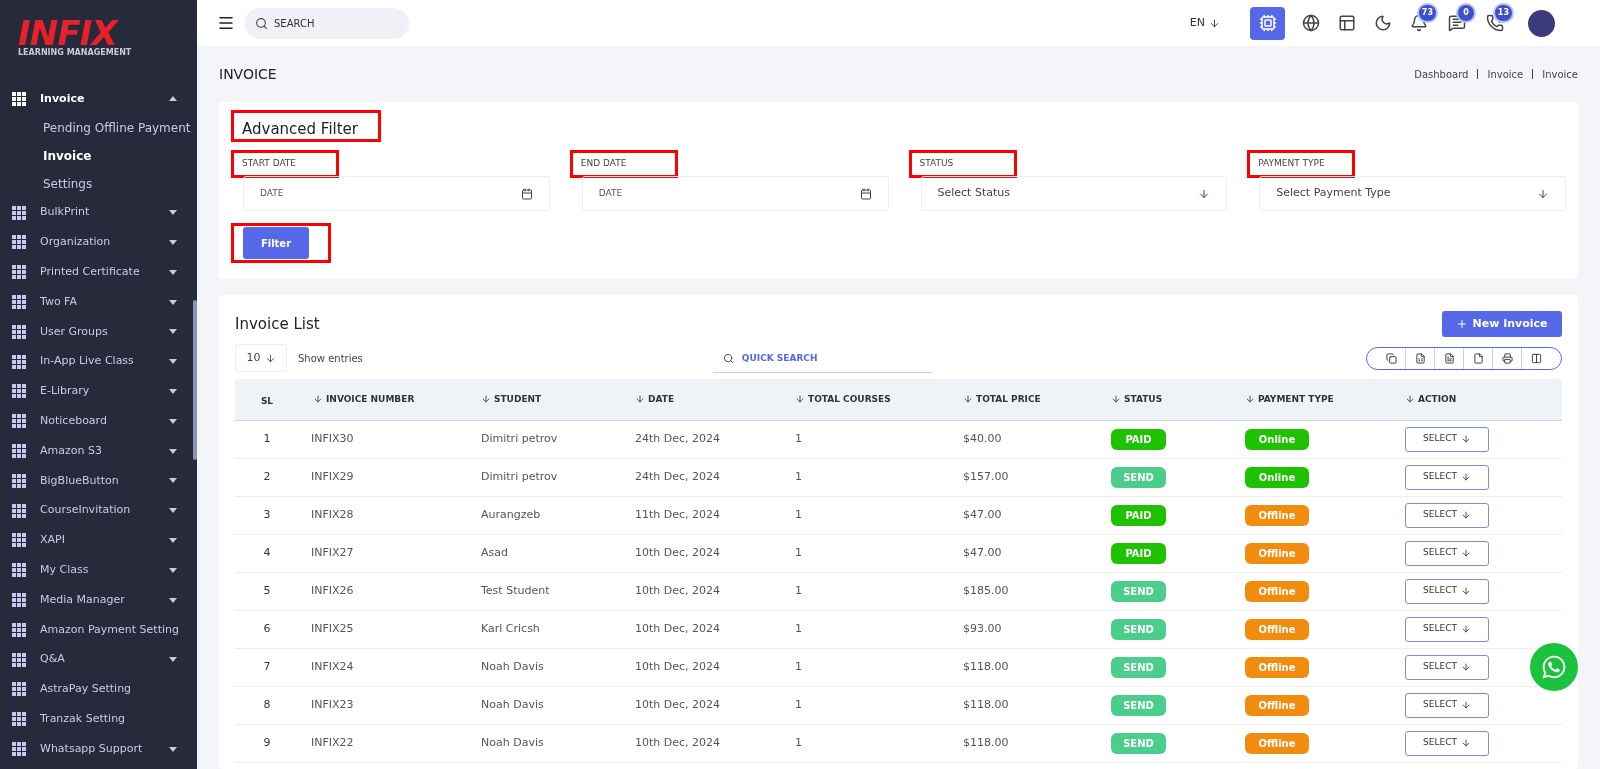 The image size is (1600, 769). What do you see at coordinates (1431, 399) in the screenshot?
I see `column-header: ACTION` at bounding box center [1431, 399].